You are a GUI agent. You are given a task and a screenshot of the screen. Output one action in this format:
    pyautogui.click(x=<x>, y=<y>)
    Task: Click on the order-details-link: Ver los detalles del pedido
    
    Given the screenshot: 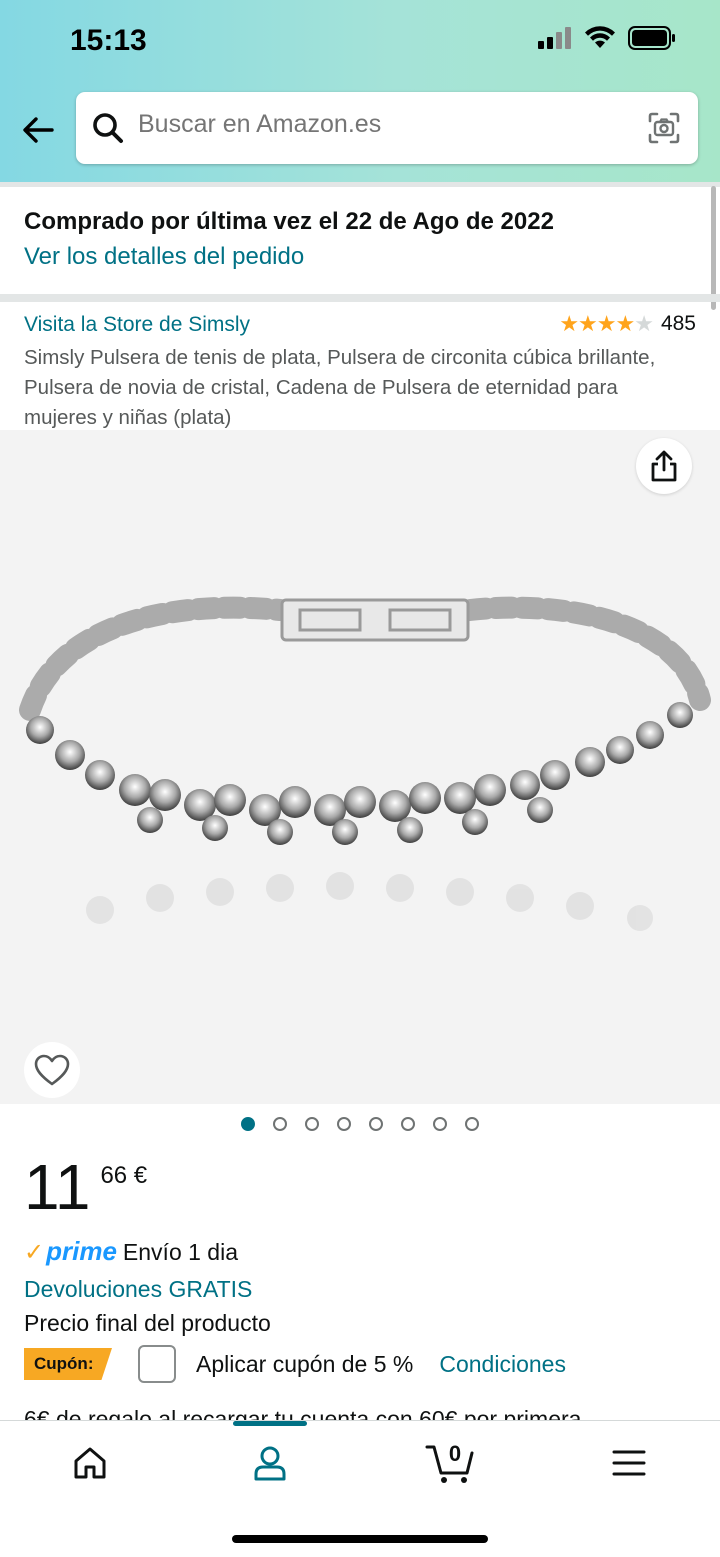 What is the action you would take?
    pyautogui.click(x=164, y=257)
    